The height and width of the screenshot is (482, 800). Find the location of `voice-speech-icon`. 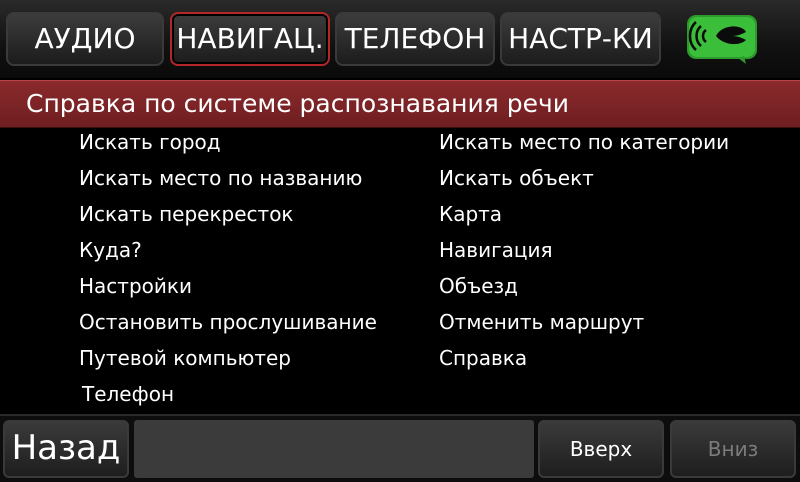

voice-speech-icon is located at coordinates (722, 39).